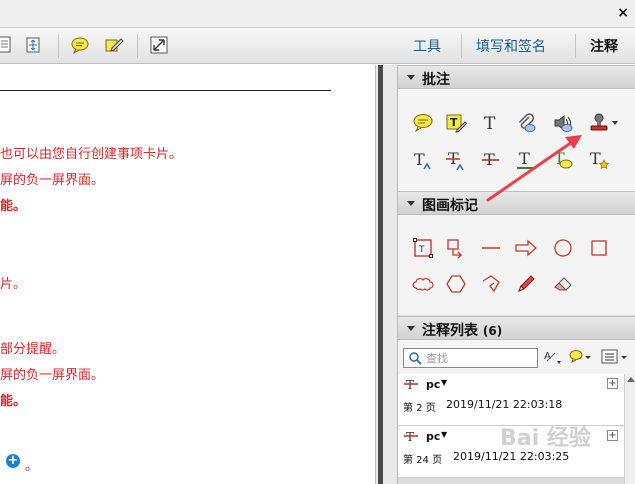 The width and height of the screenshot is (635, 484). I want to click on doc-text-line: 。, so click(32, 466).